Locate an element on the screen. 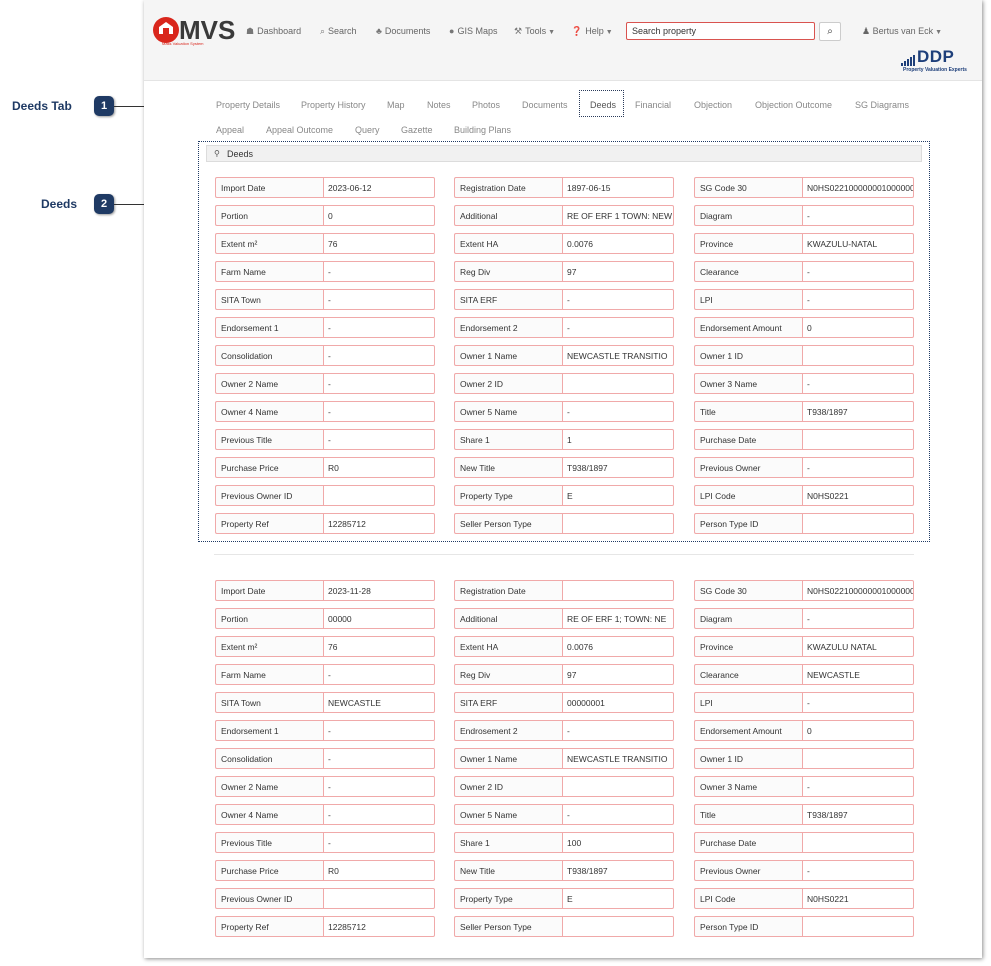 The height and width of the screenshot is (966, 991). tab-building-plans: Building Plans is located at coordinates (482, 130).